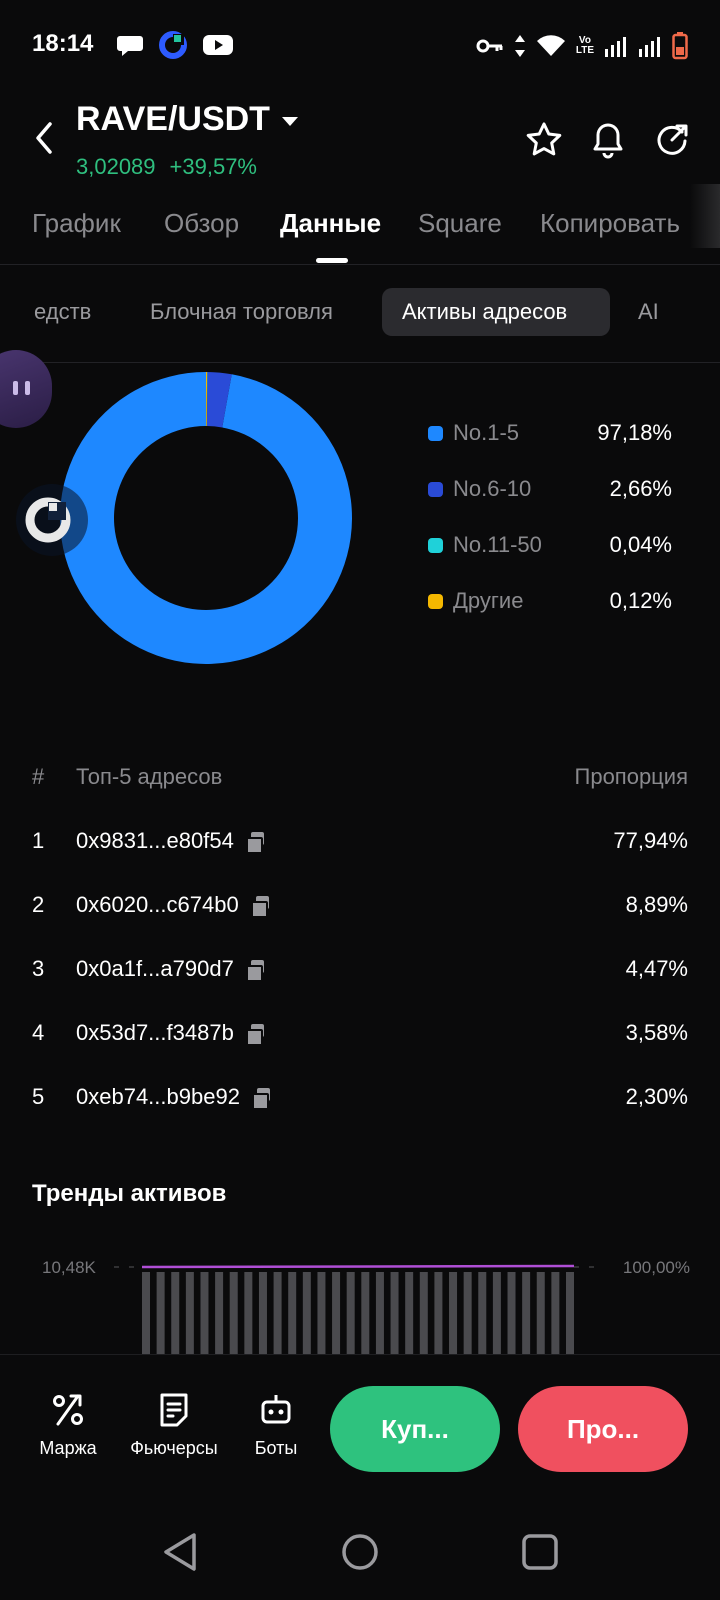  Describe the element at coordinates (460, 223) in the screenshot. I see `tab-square: Square` at that location.